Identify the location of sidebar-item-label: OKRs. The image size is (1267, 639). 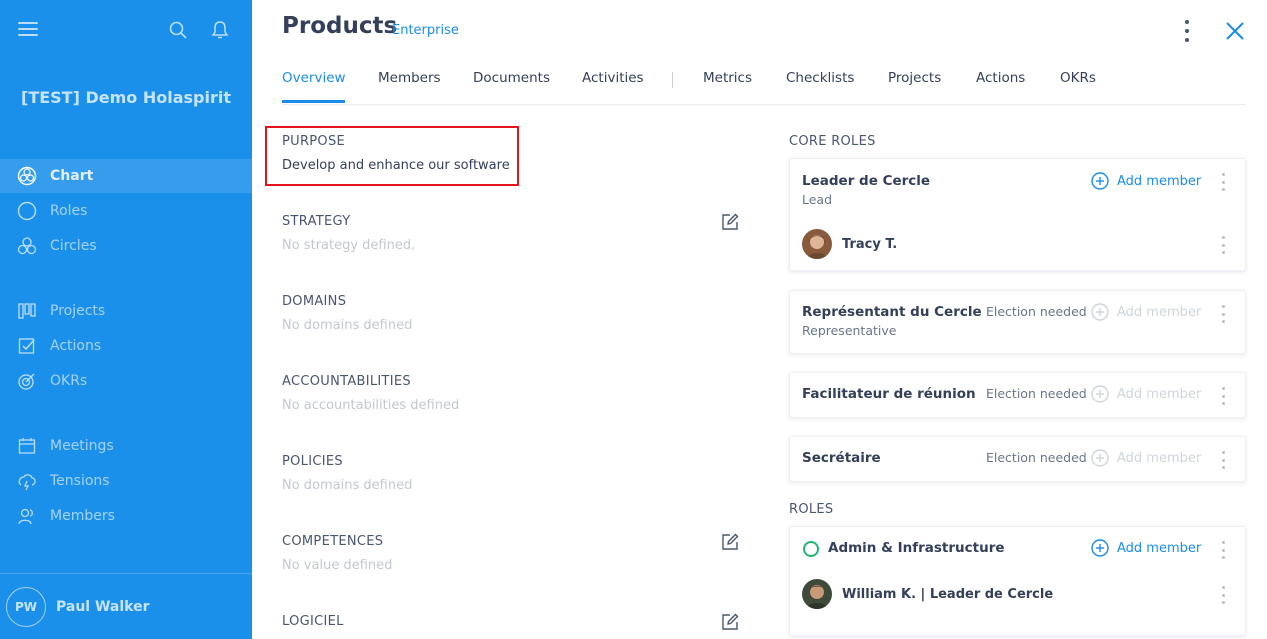
(69, 381).